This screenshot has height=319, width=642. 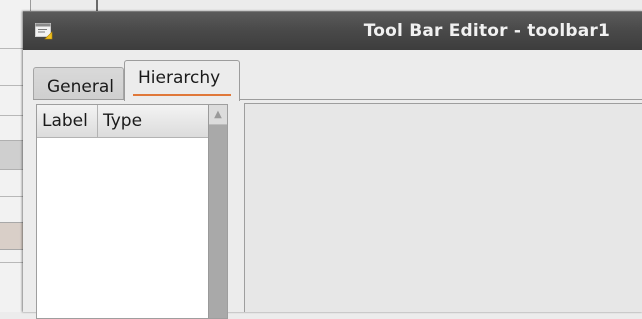 I want to click on tab-hierarchy: Hierarchy, so click(x=182, y=80).